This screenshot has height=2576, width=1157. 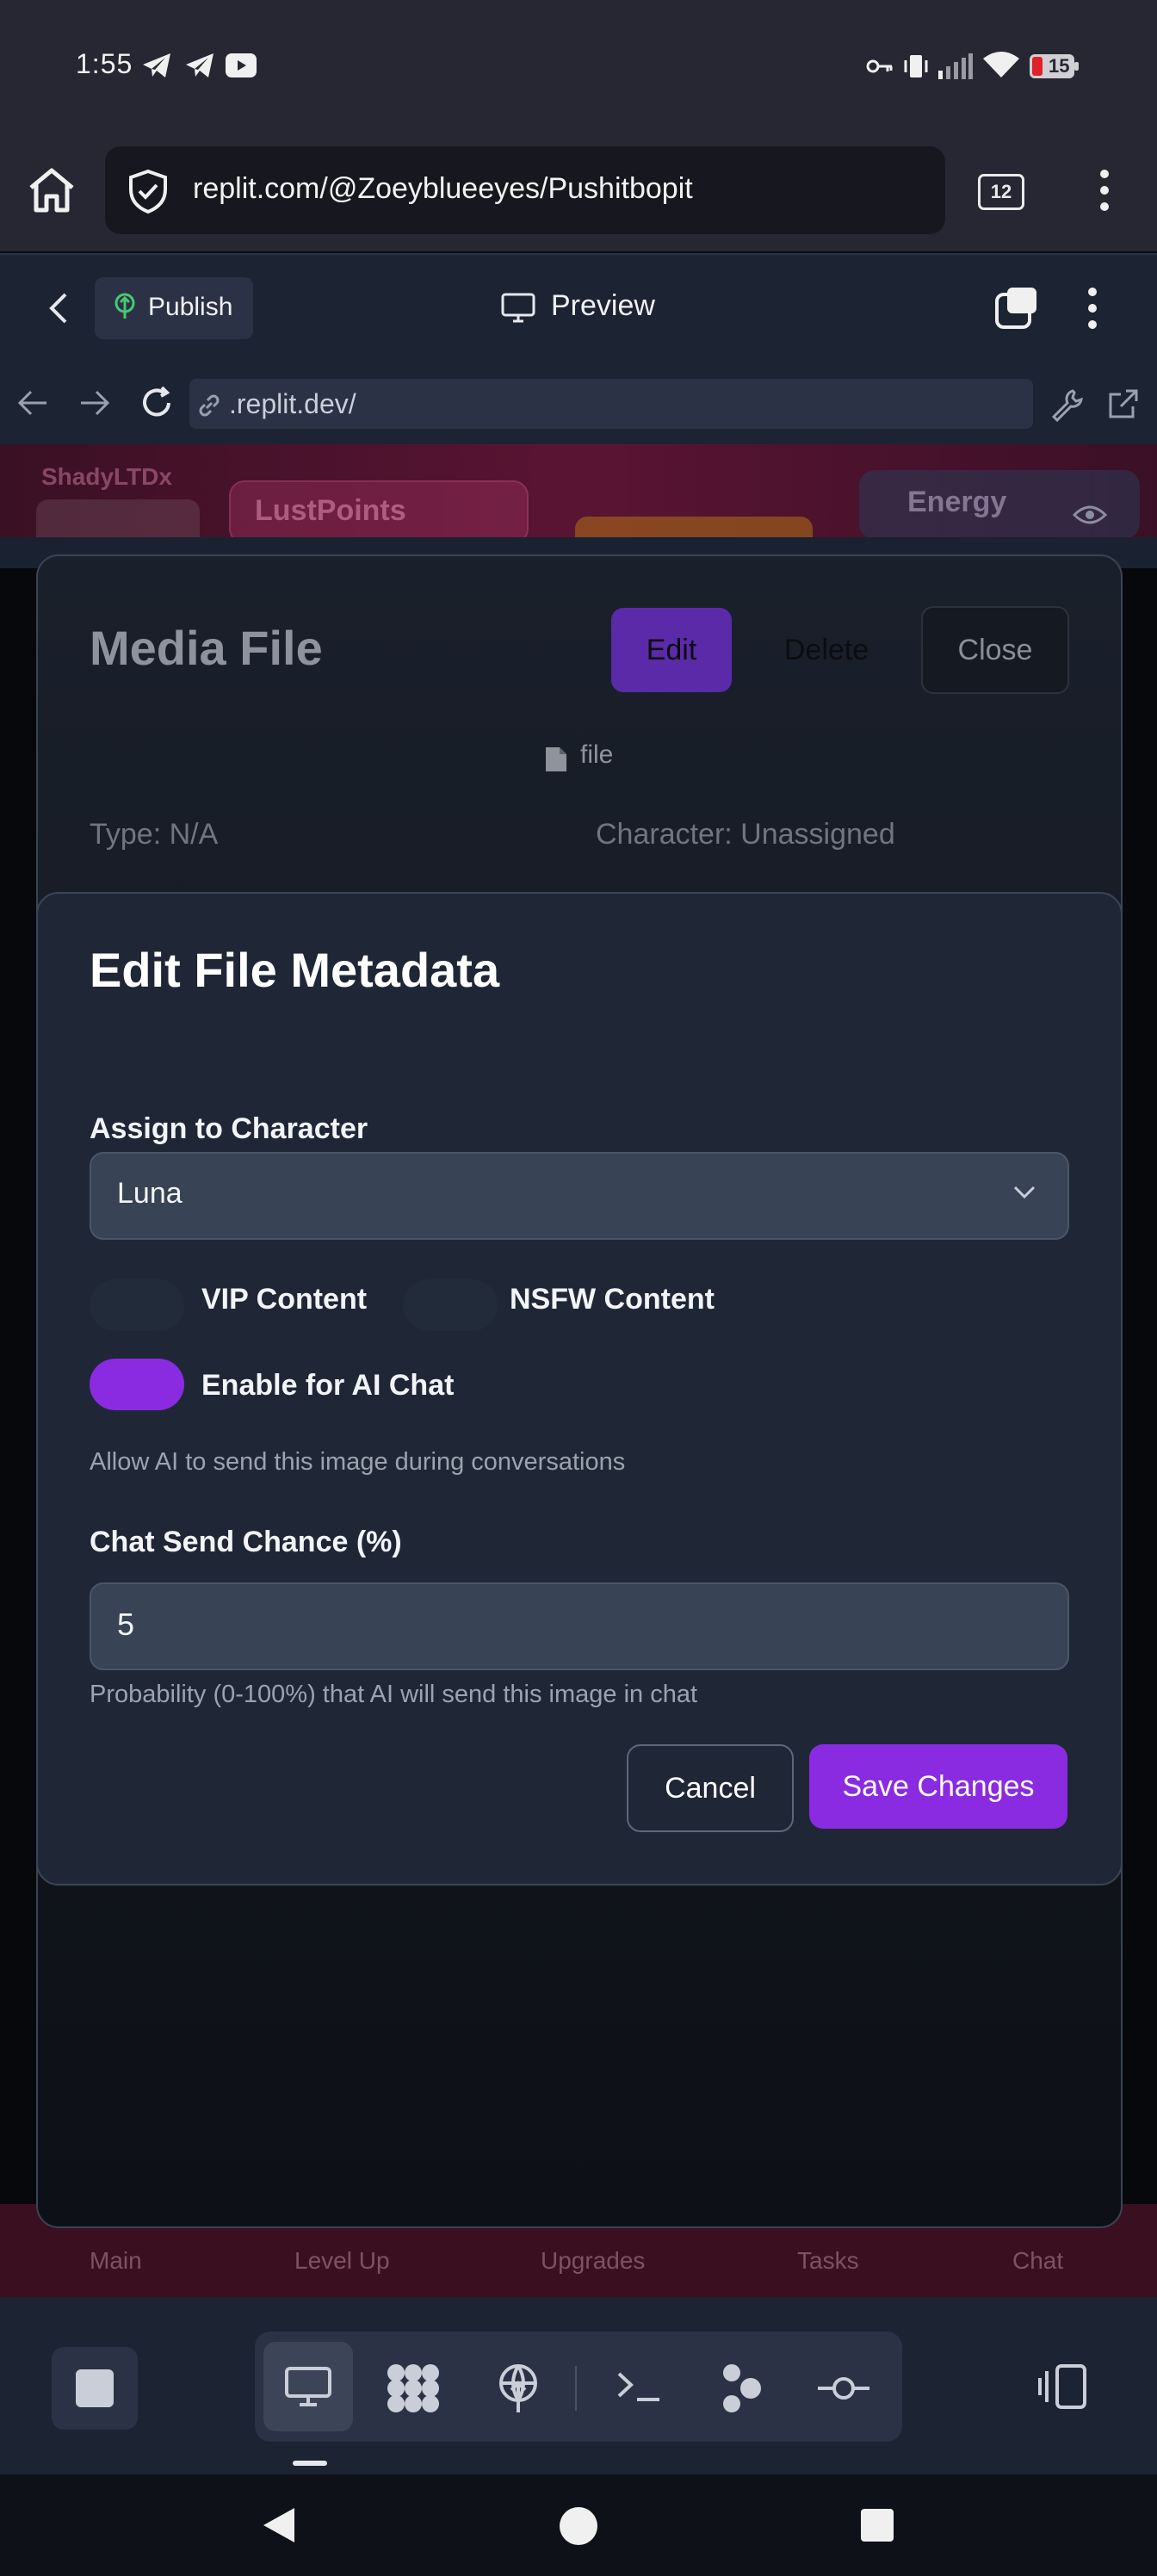 I want to click on wrench-icon, so click(x=1067, y=404).